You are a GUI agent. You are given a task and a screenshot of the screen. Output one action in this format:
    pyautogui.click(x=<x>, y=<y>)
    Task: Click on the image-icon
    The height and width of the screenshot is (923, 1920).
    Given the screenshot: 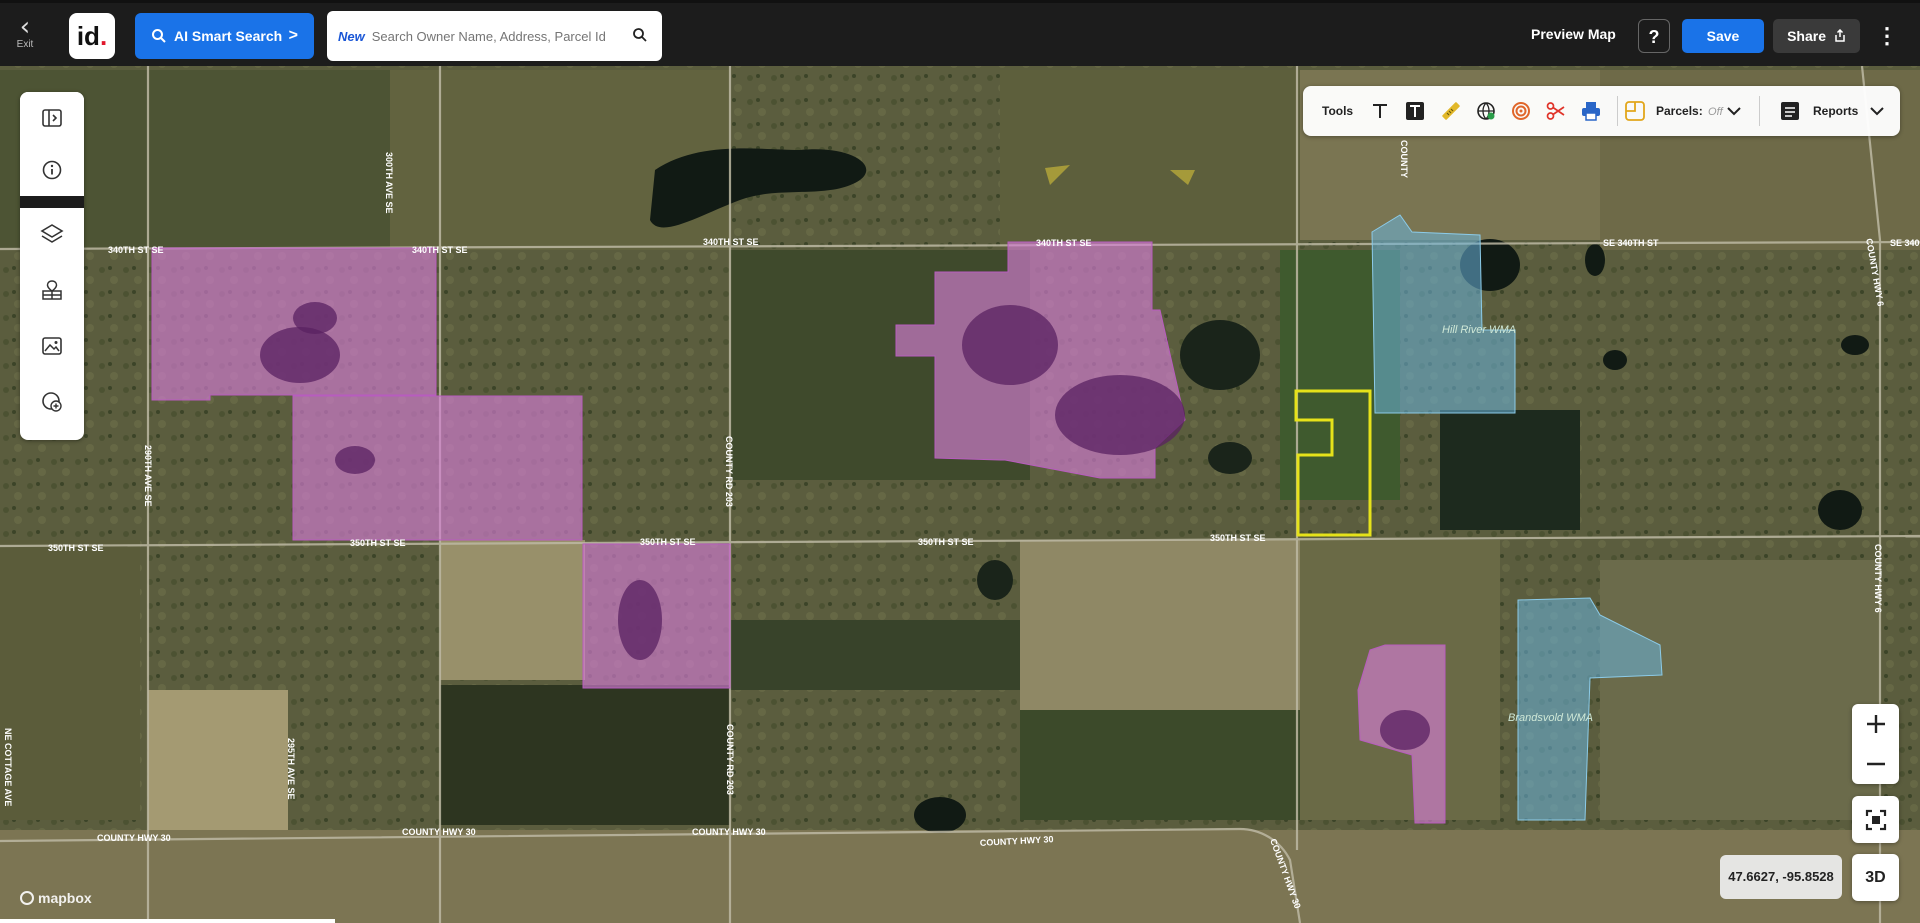 What is the action you would take?
    pyautogui.click(x=52, y=346)
    